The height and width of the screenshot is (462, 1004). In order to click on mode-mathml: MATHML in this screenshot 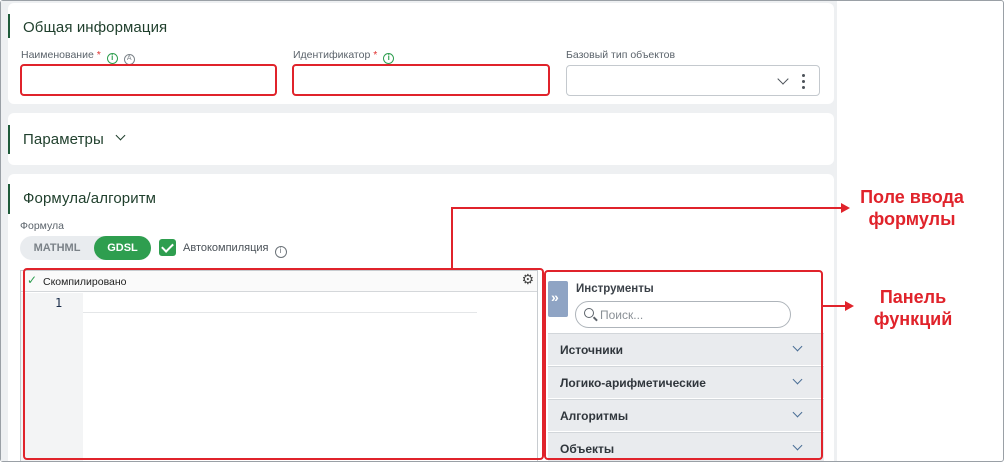, I will do `click(57, 248)`.